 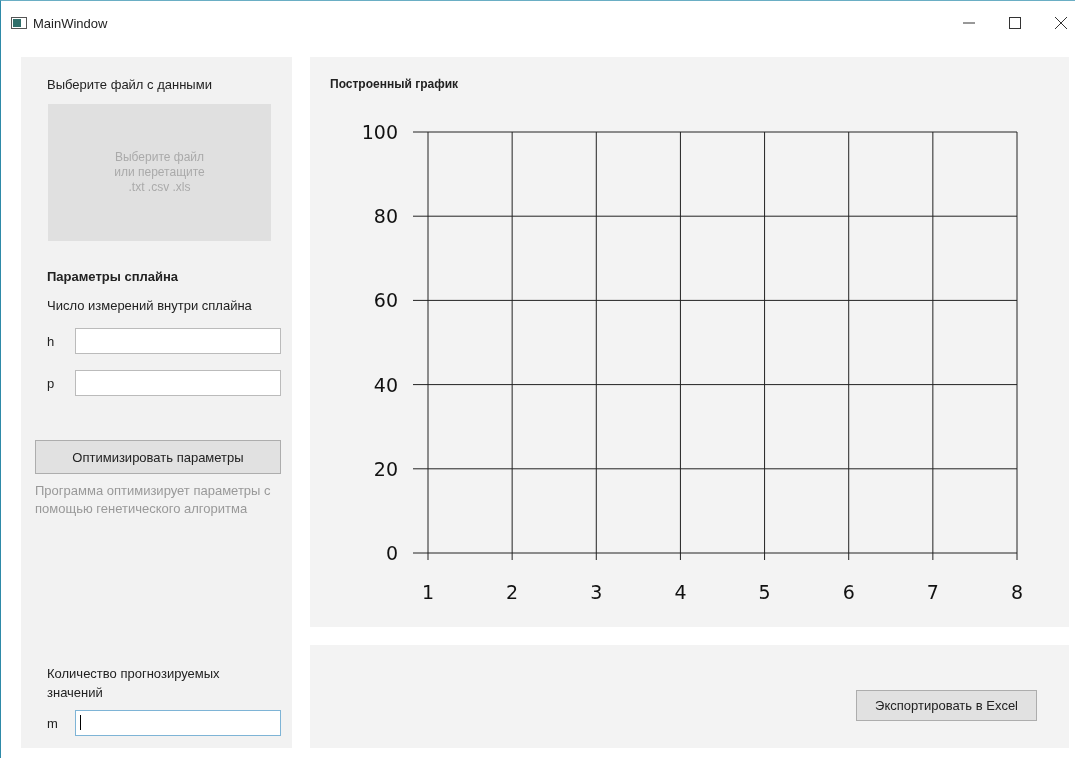 I want to click on window-icon, so click(x=19, y=23).